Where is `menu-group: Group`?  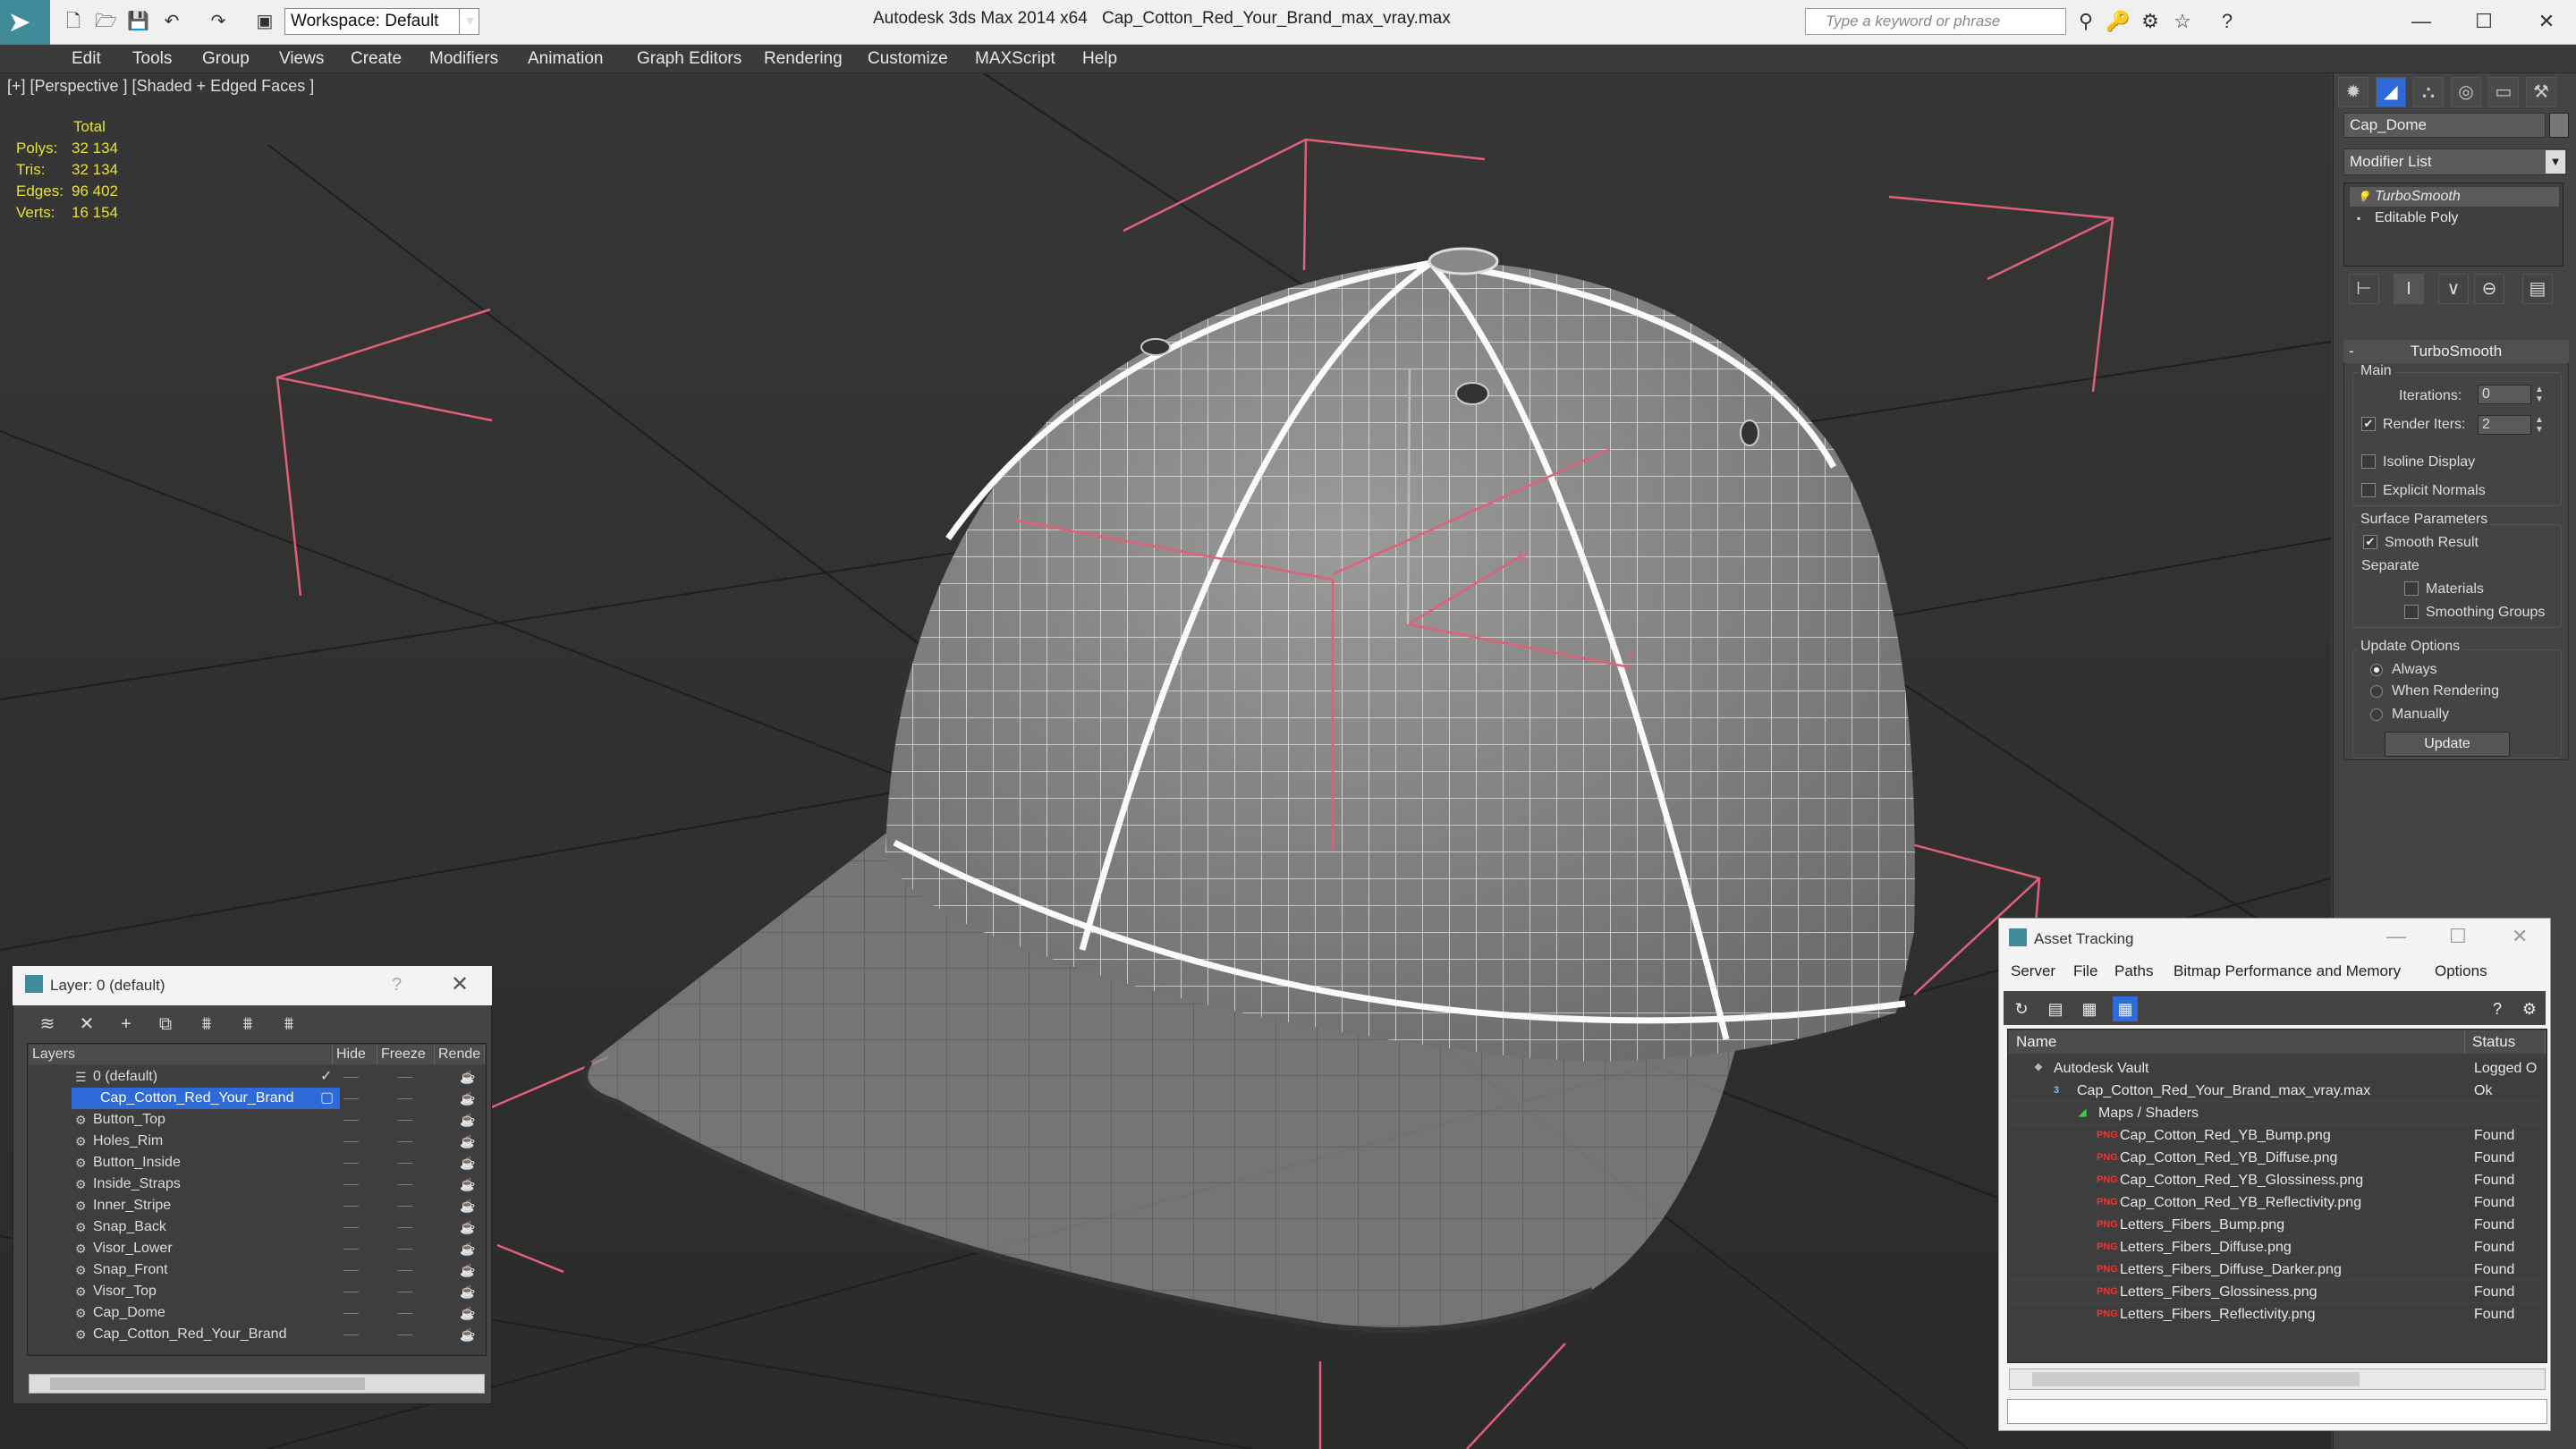 menu-group: Group is located at coordinates (226, 59).